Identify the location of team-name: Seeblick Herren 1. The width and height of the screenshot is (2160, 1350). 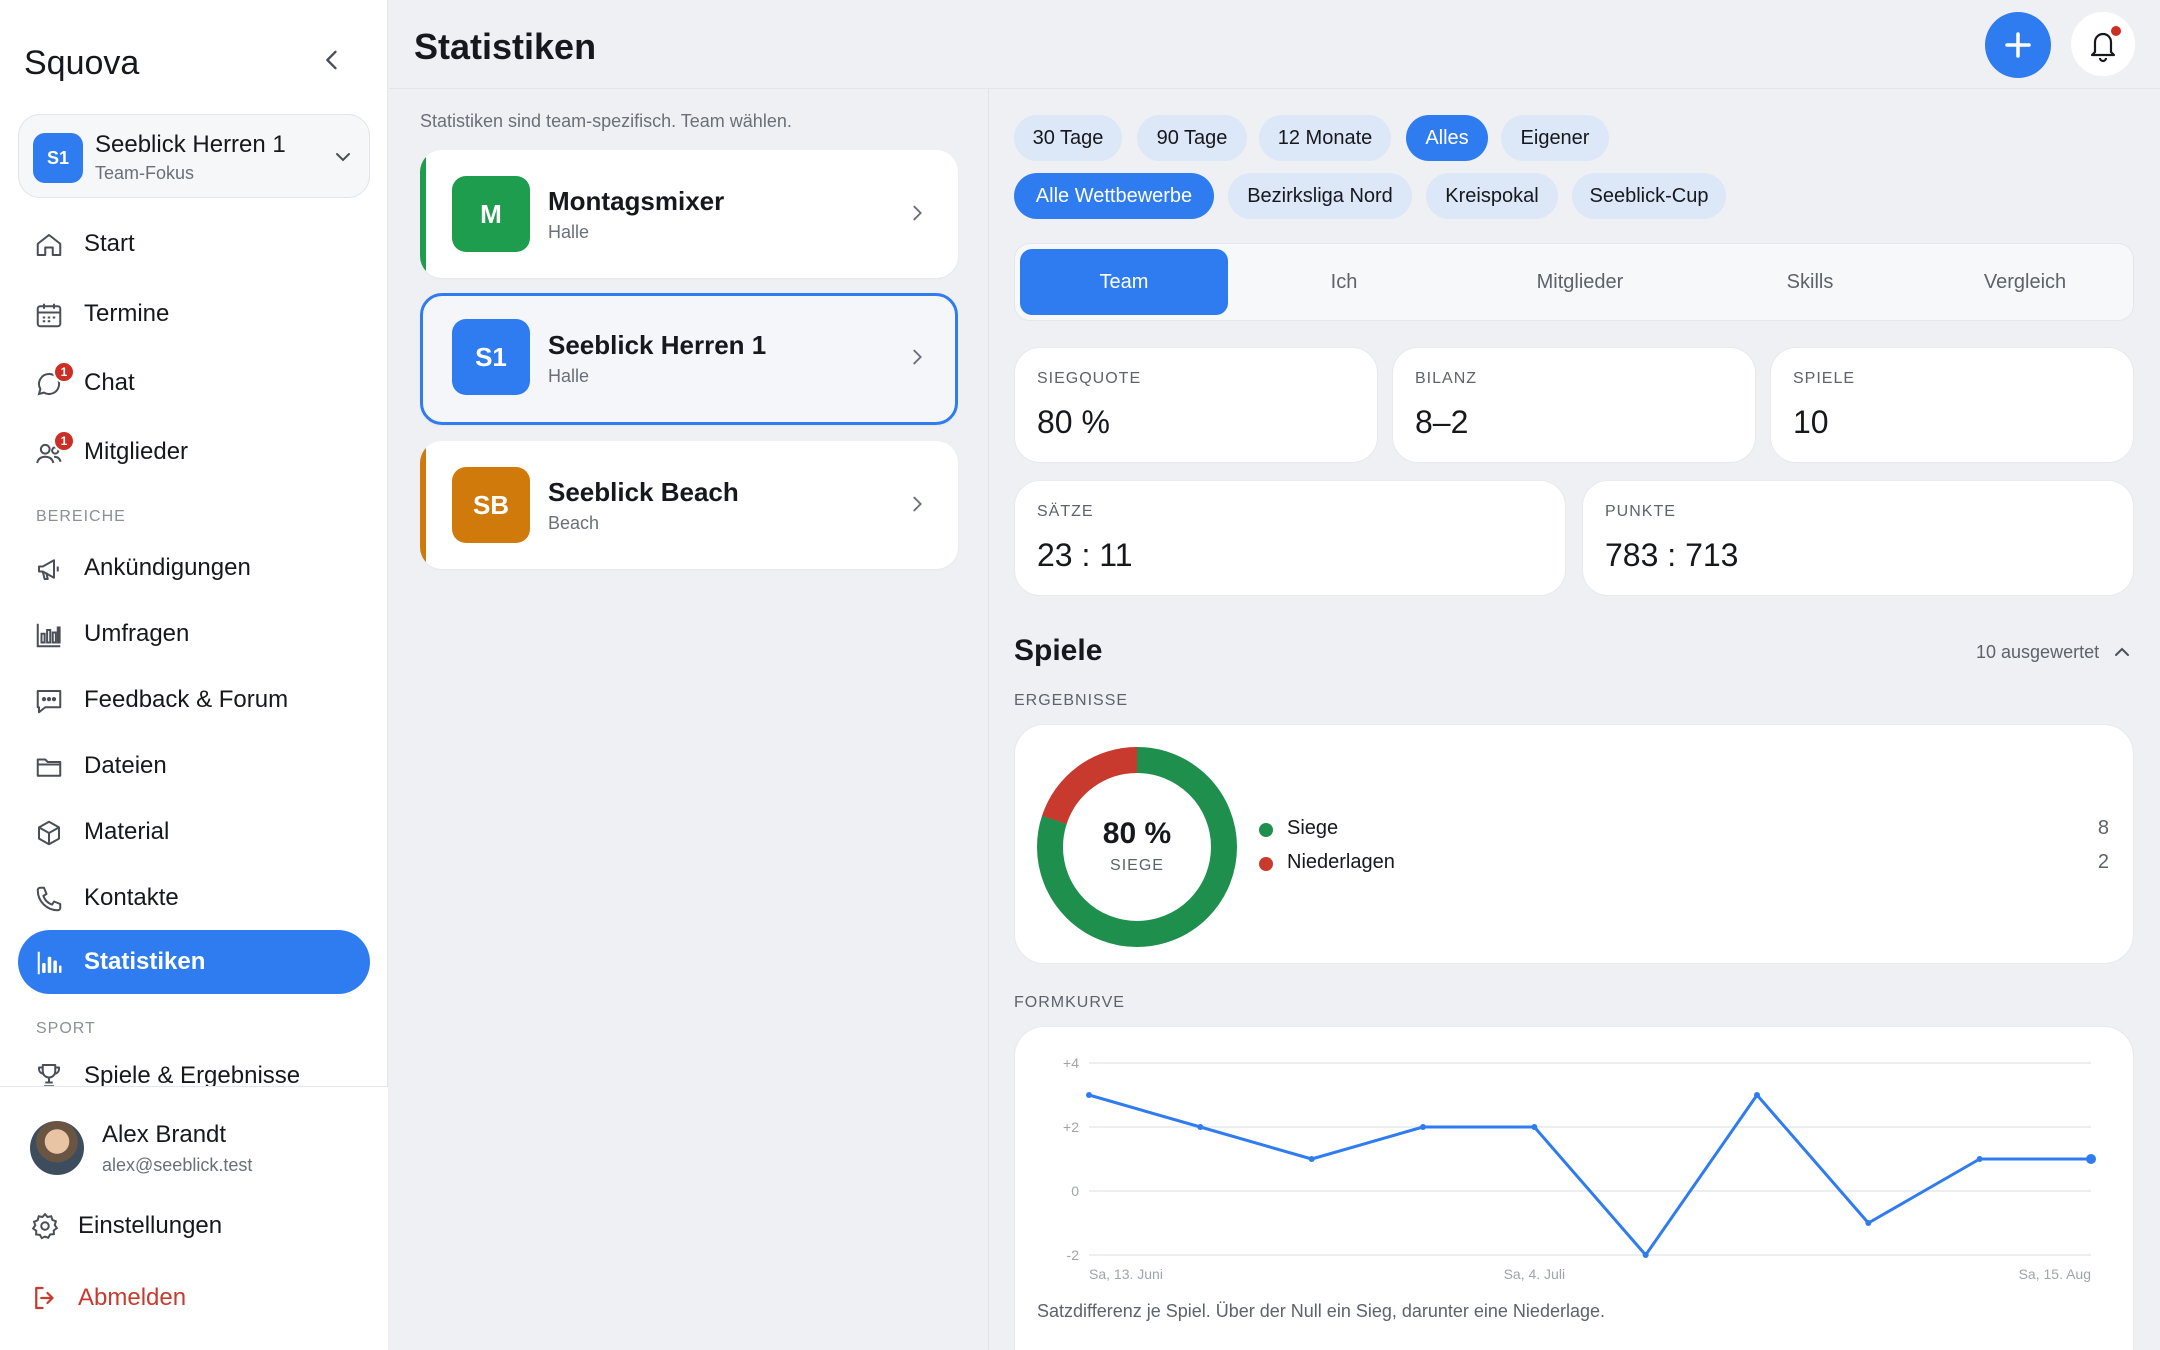
(657, 345).